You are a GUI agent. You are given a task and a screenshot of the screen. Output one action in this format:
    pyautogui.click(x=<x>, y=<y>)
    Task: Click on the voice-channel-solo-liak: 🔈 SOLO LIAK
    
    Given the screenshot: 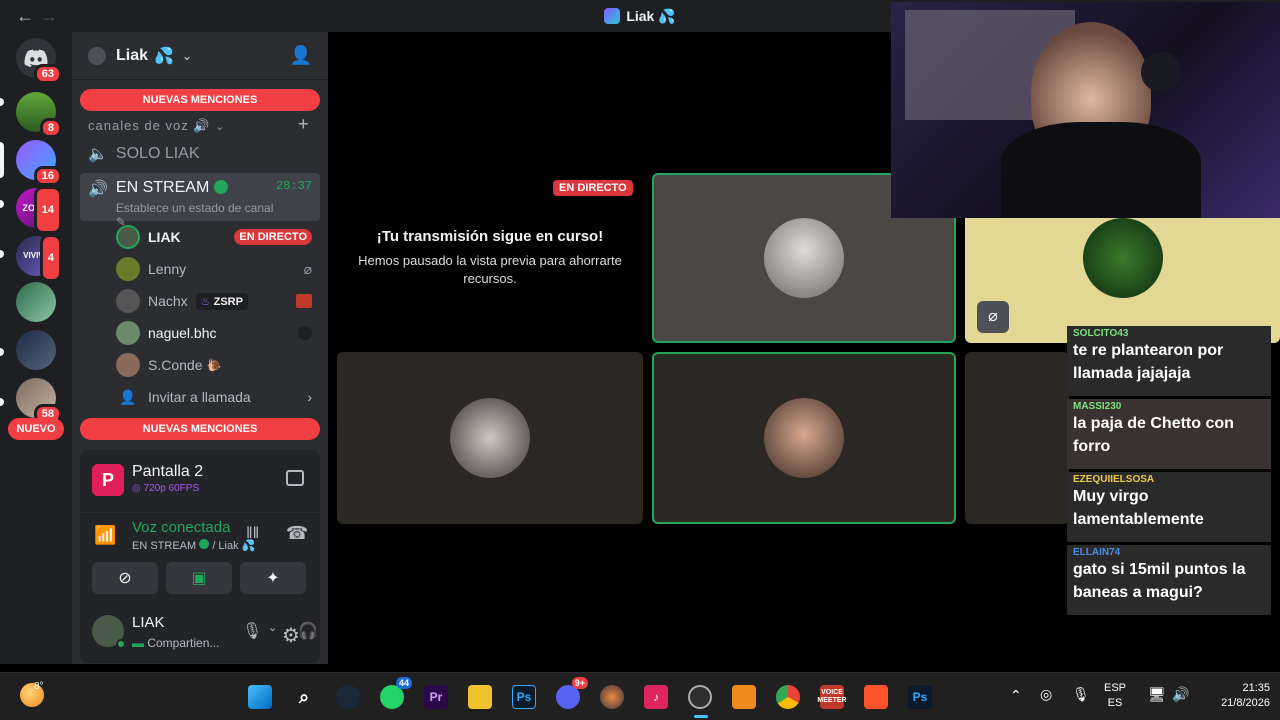 What is the action you would take?
    pyautogui.click(x=200, y=154)
    